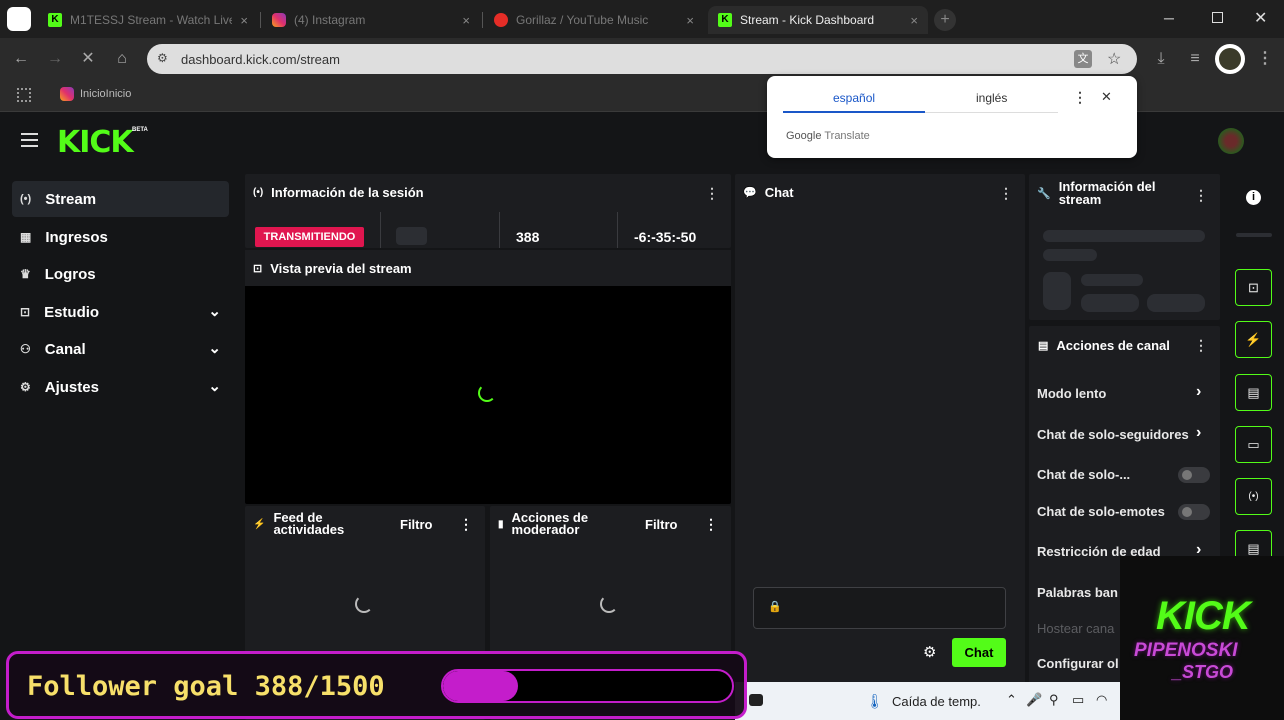 This screenshot has height=720, width=1284. What do you see at coordinates (55, 59) in the screenshot?
I see `forward-icon: →` at bounding box center [55, 59].